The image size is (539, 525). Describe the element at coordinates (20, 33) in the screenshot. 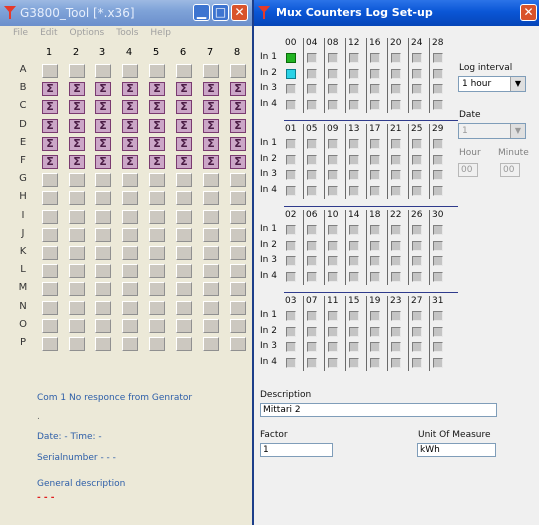

I see `menu-file: File` at that location.